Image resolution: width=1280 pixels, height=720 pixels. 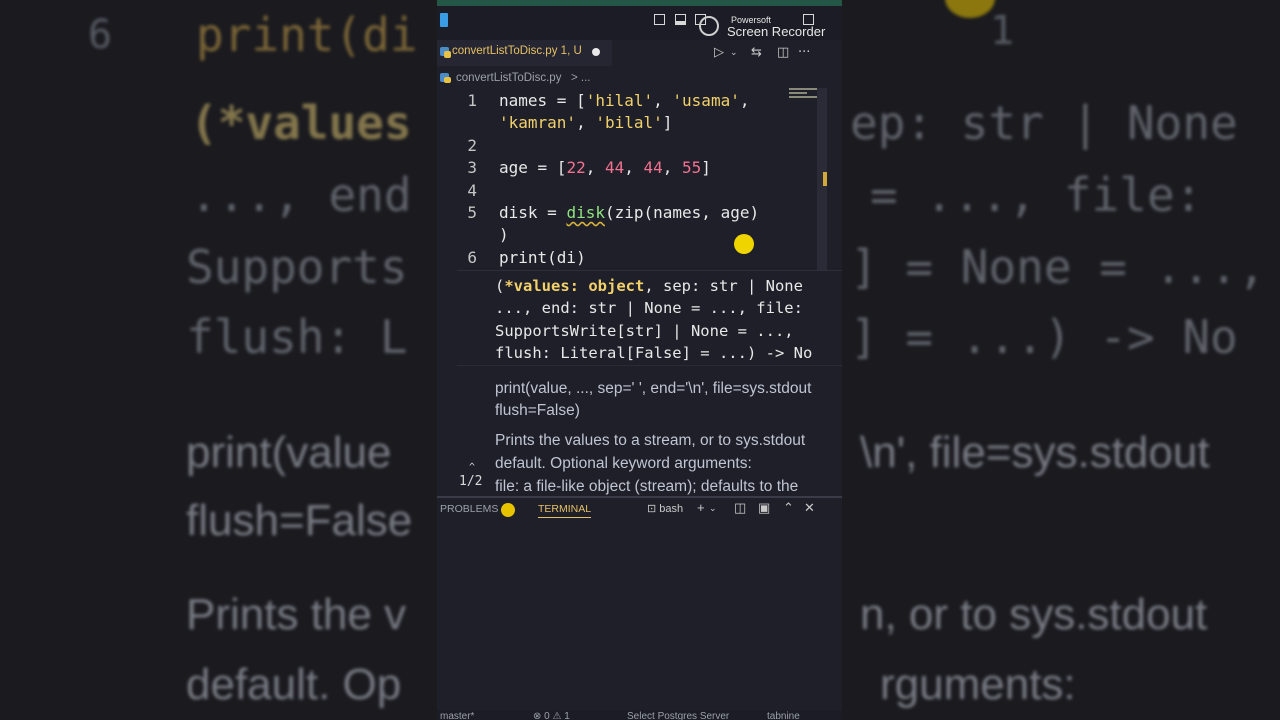 I want to click on signature-line: ..., end: str | None = ..., file:, so click(x=649, y=308).